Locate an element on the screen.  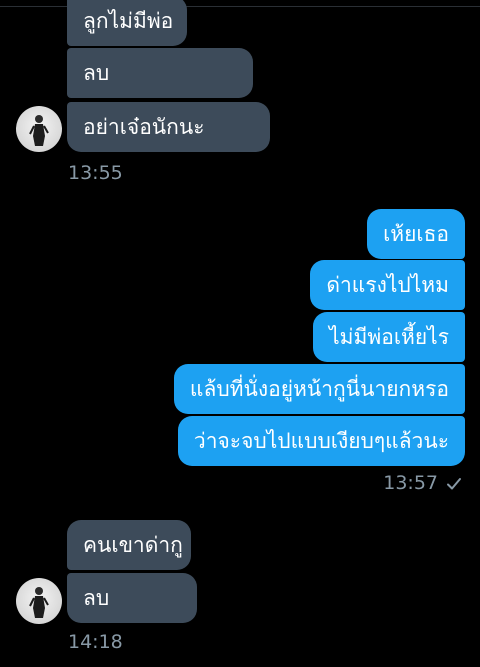
outgoing-message: ว่าจะจบไปแบบเงียบๆแล้วนะ is located at coordinates (321, 441).